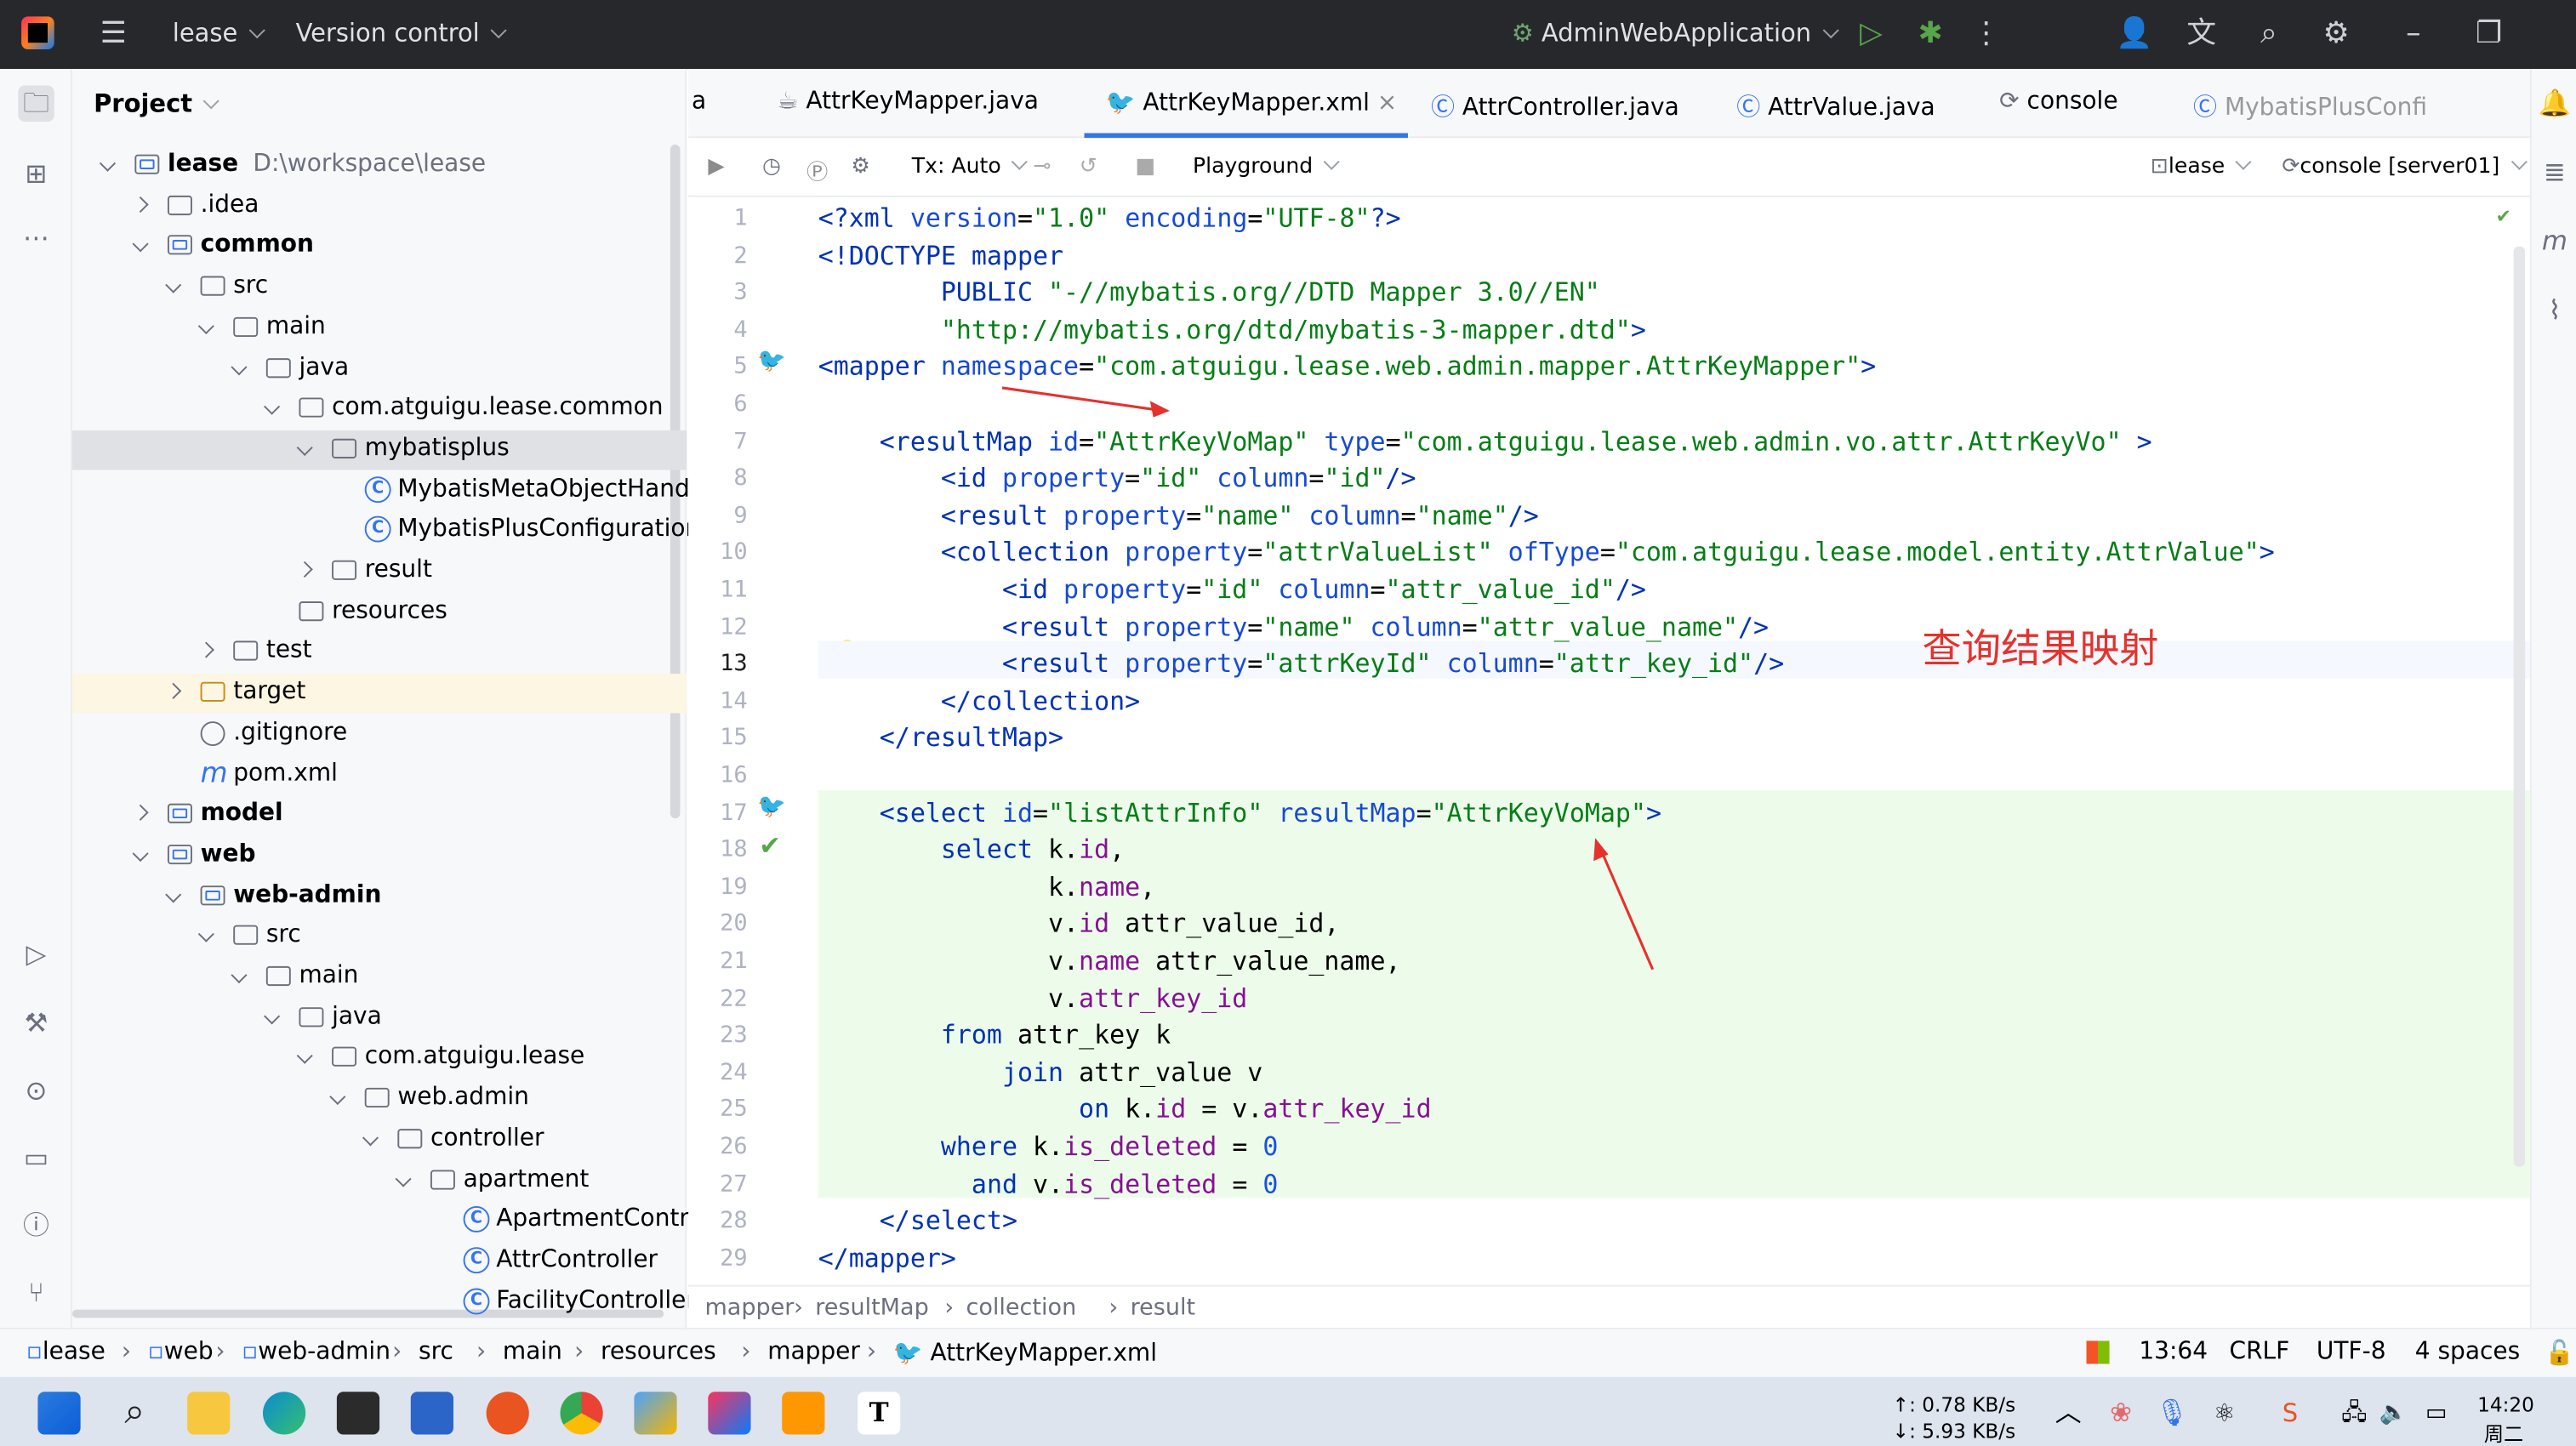 Image resolution: width=2576 pixels, height=1446 pixels. Describe the element at coordinates (2488, 34) in the screenshot. I see `restore-icon: ❐` at that location.